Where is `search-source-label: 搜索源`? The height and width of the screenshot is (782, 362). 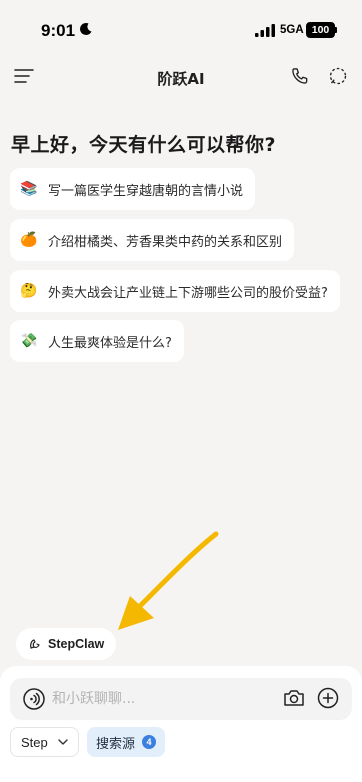
search-source-label: 搜索源 is located at coordinates (116, 744).